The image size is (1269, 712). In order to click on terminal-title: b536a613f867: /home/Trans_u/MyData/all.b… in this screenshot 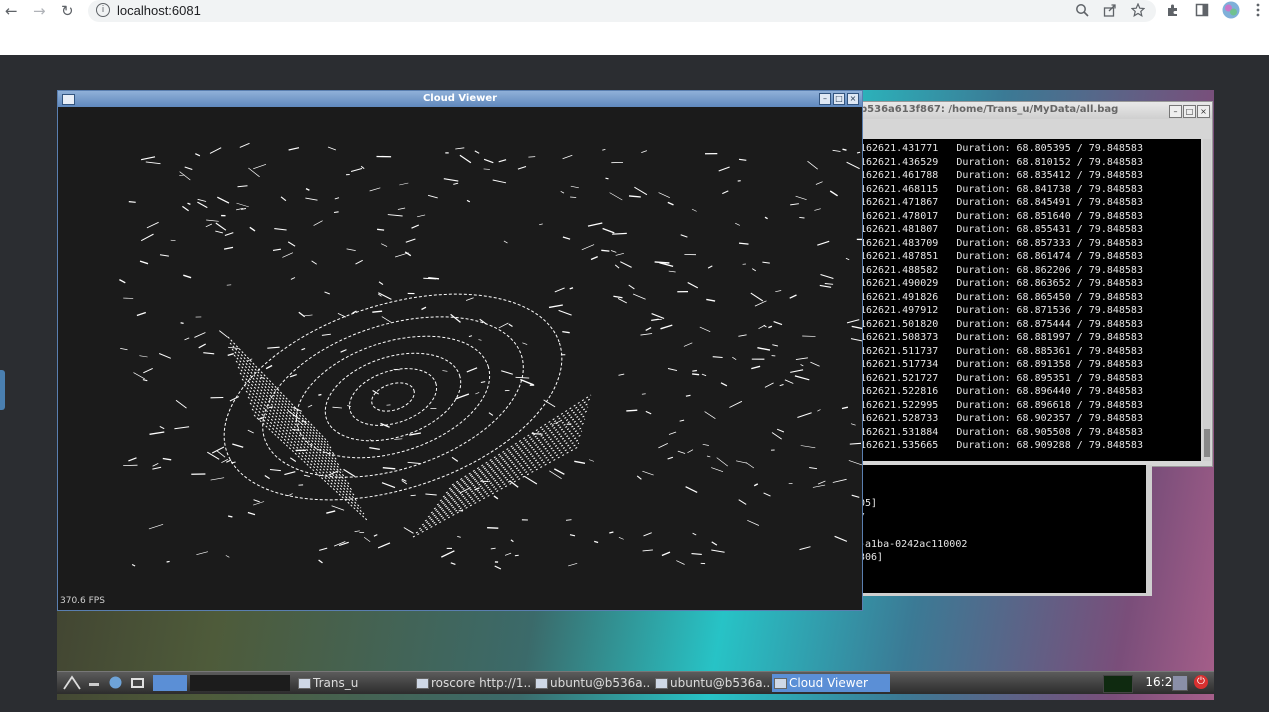, I will do `click(989, 109)`.